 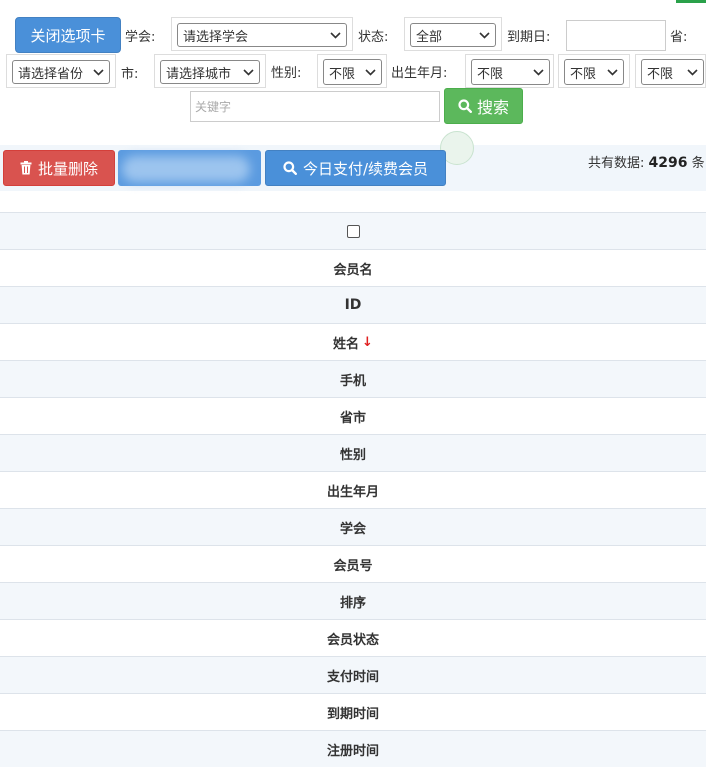 What do you see at coordinates (140, 37) in the screenshot?
I see `society-label: 学会:` at bounding box center [140, 37].